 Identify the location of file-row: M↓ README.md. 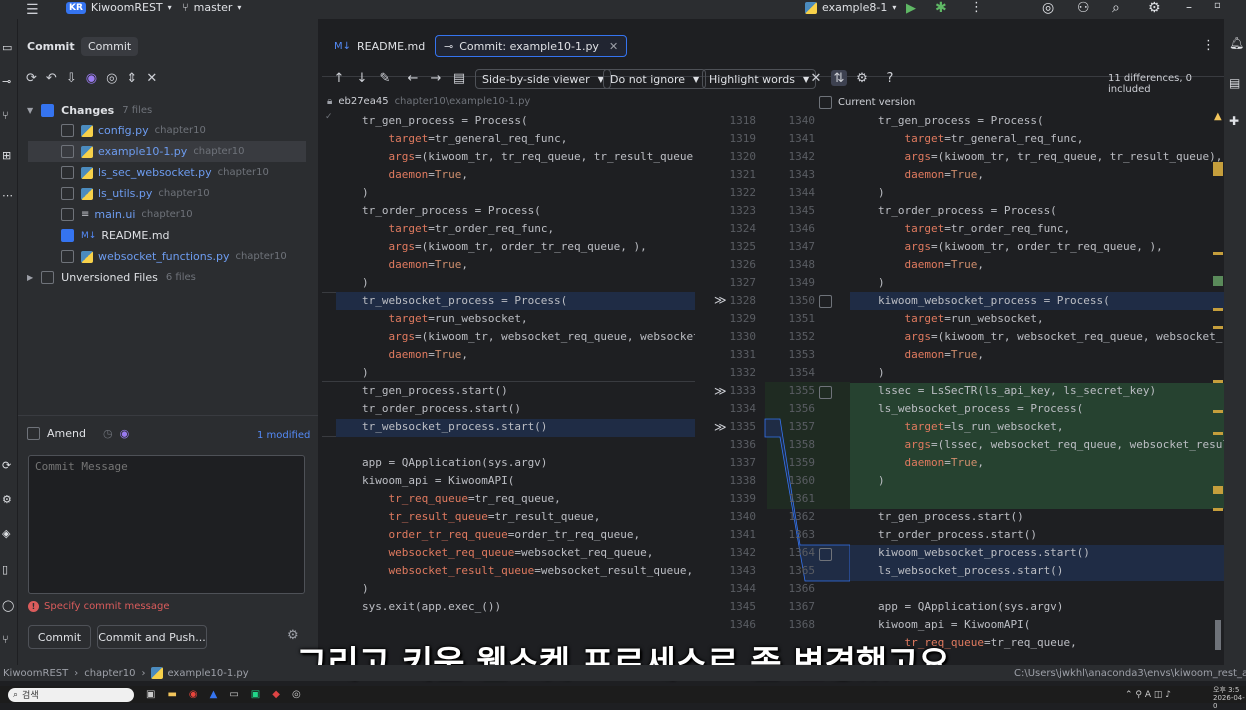
(168, 235).